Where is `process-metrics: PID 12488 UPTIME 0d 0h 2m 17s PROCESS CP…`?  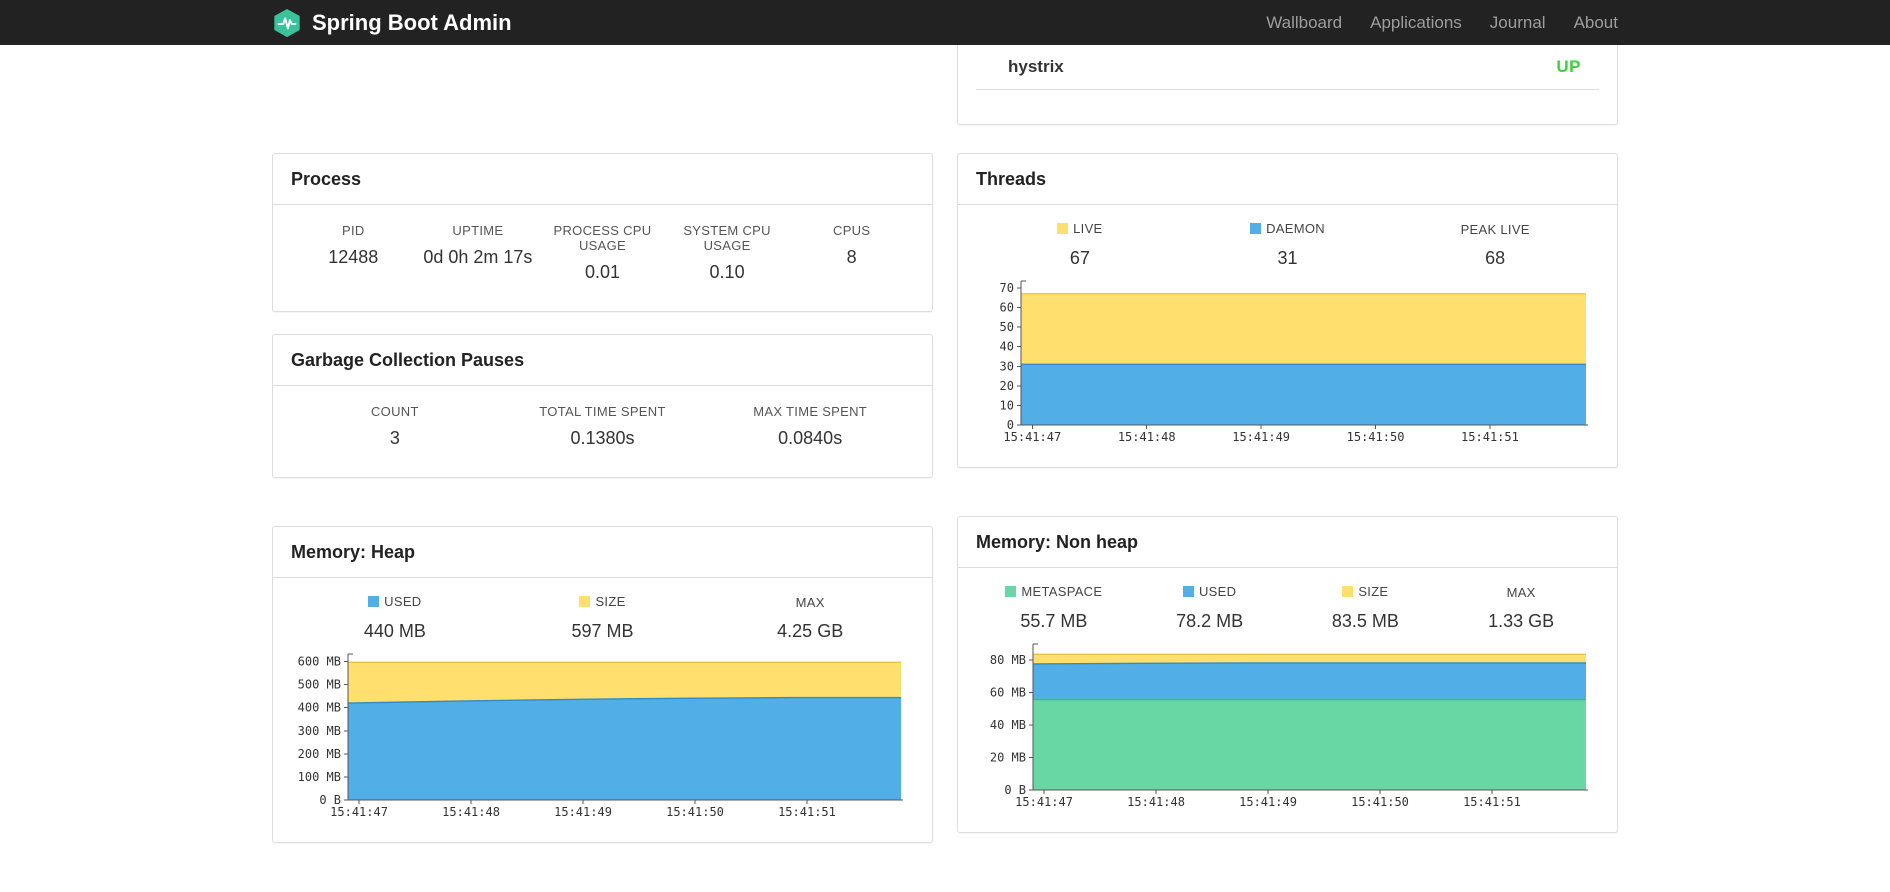 process-metrics: PID 12488 UPTIME 0d 0h 2m 17s PROCESS CP… is located at coordinates (602, 258).